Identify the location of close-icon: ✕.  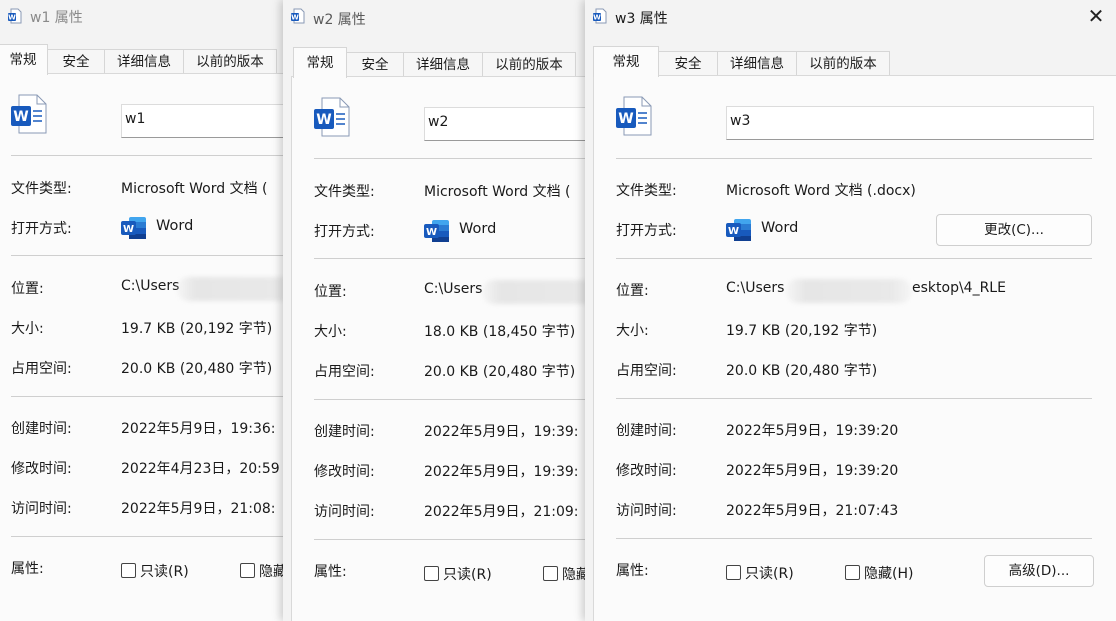
(1096, 16).